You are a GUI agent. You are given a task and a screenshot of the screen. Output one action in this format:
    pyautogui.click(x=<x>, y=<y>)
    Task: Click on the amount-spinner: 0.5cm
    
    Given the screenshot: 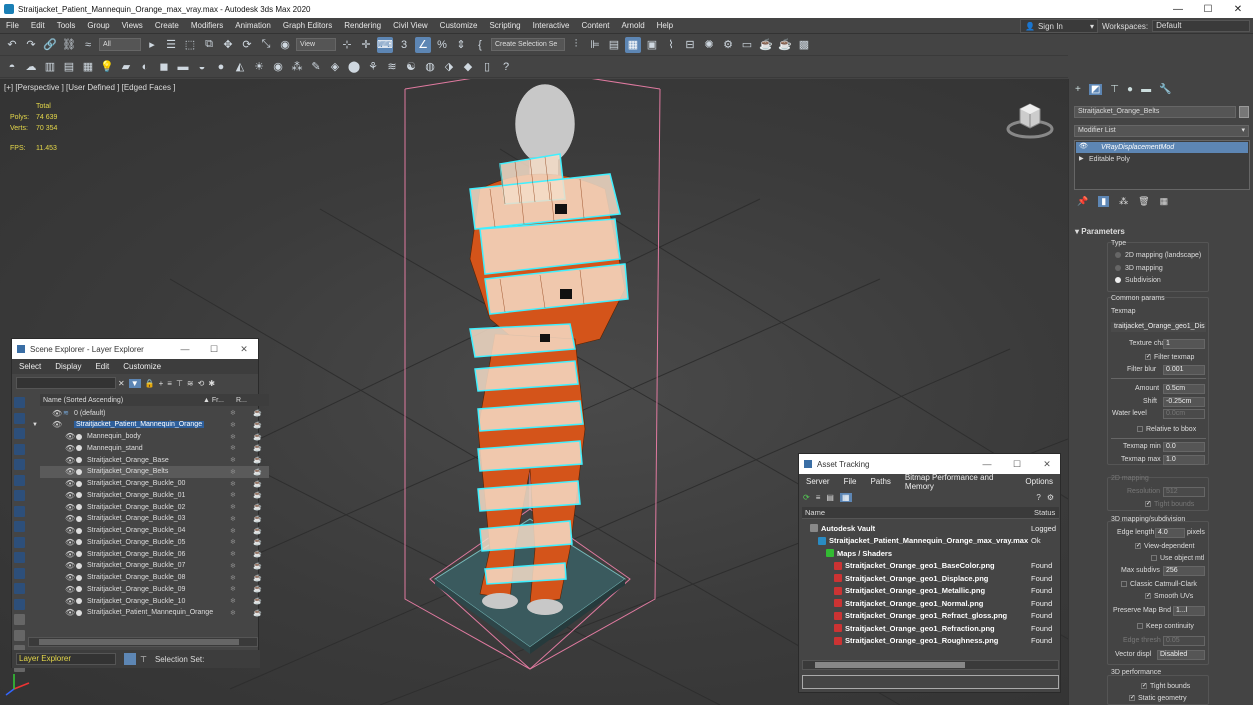 What is the action you would take?
    pyautogui.click(x=1184, y=389)
    